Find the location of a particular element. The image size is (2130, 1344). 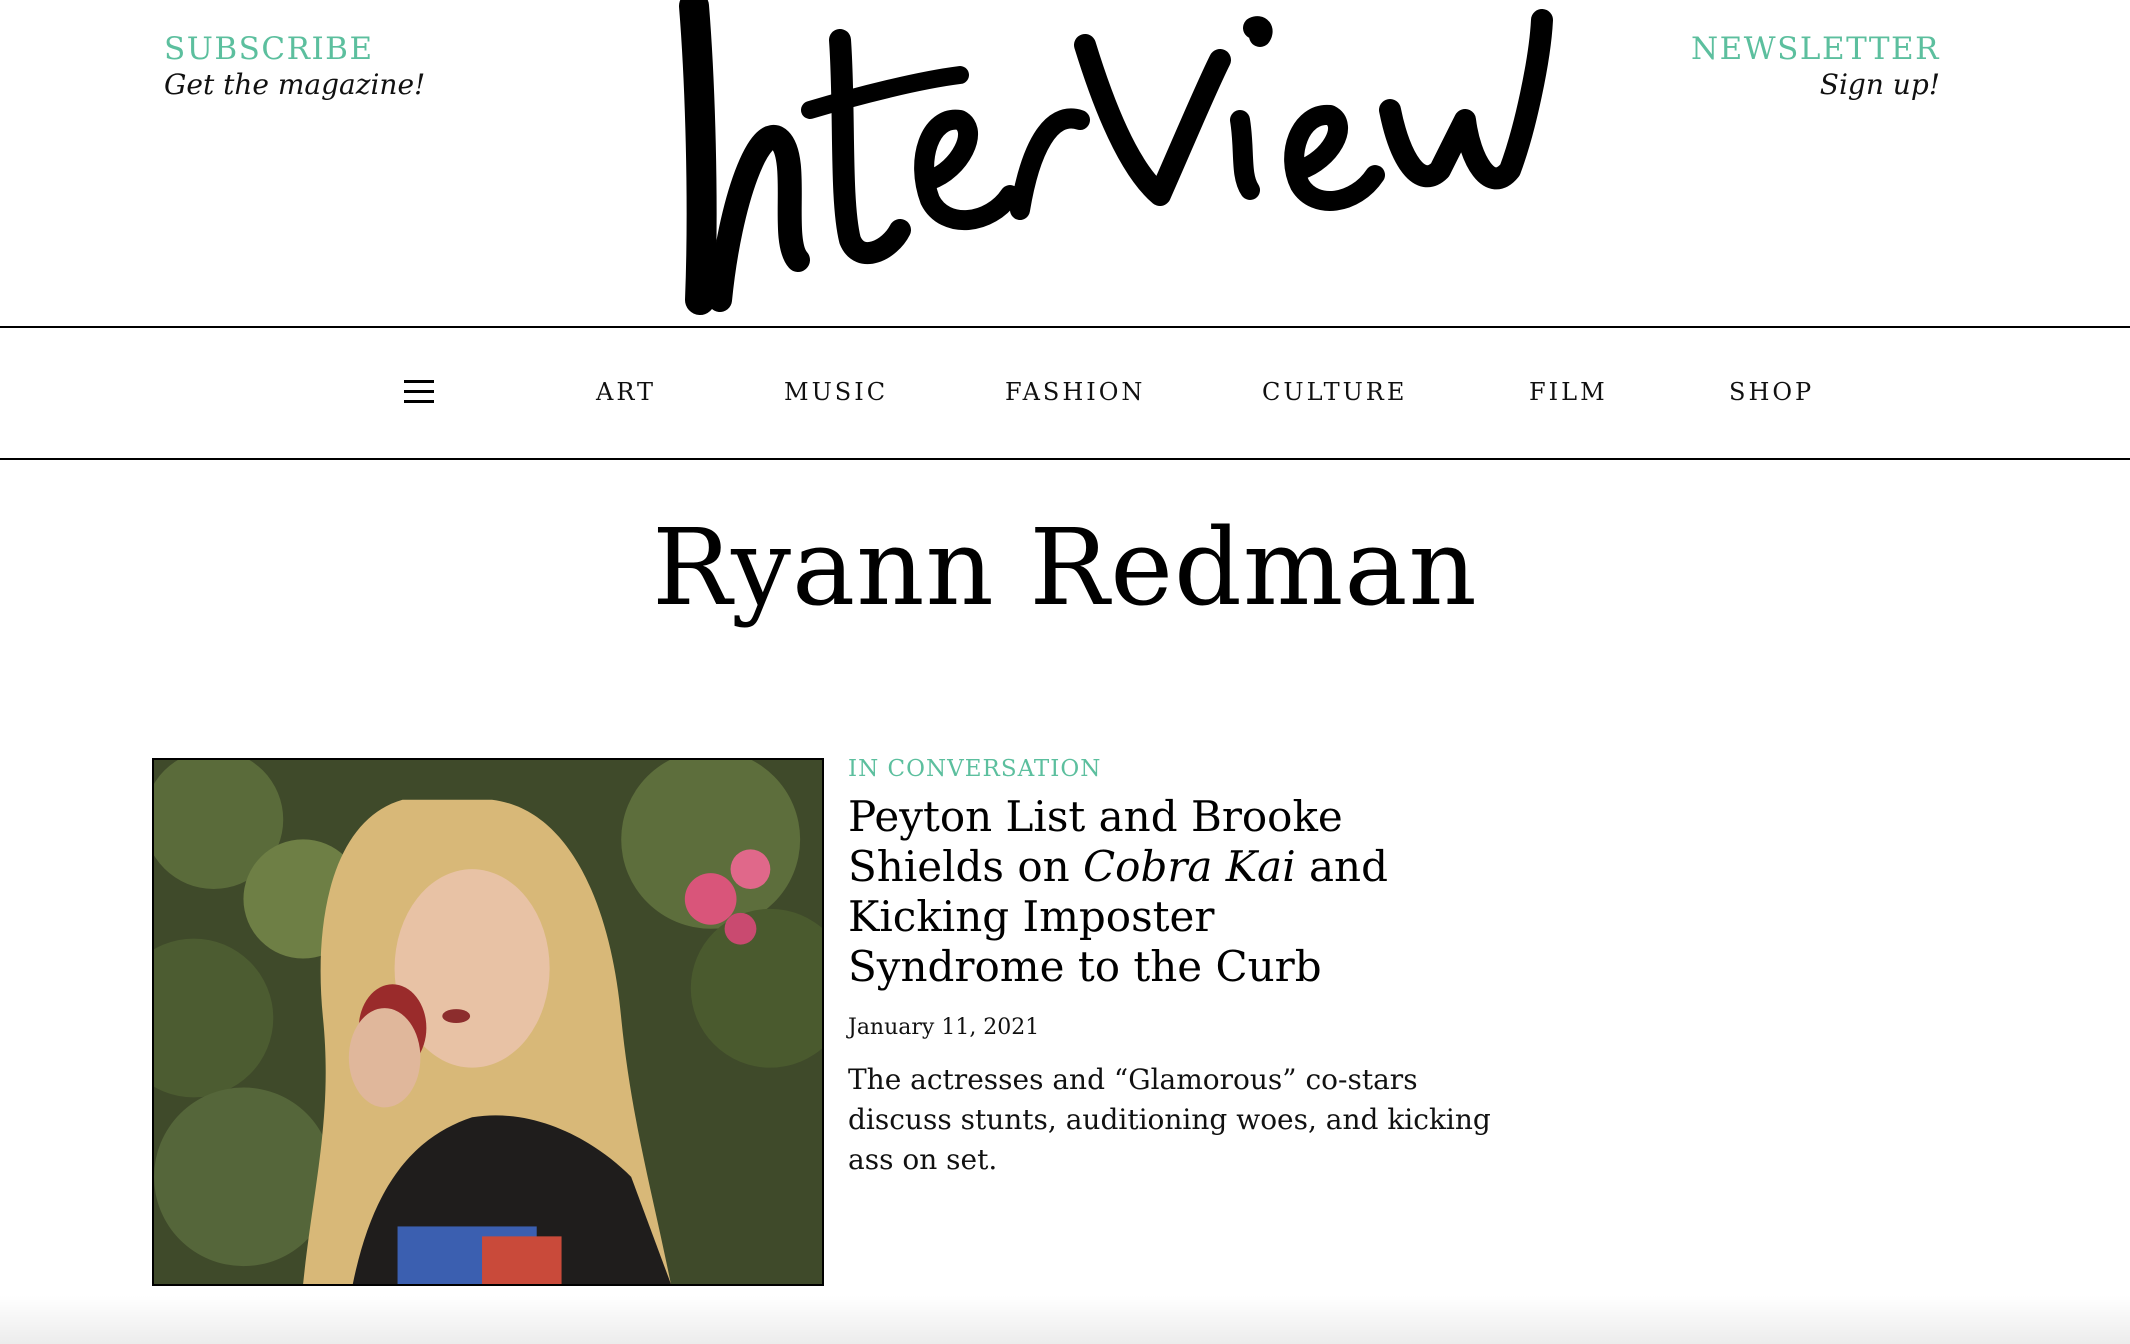

interview-logo-mark is located at coordinates (1116, 157).